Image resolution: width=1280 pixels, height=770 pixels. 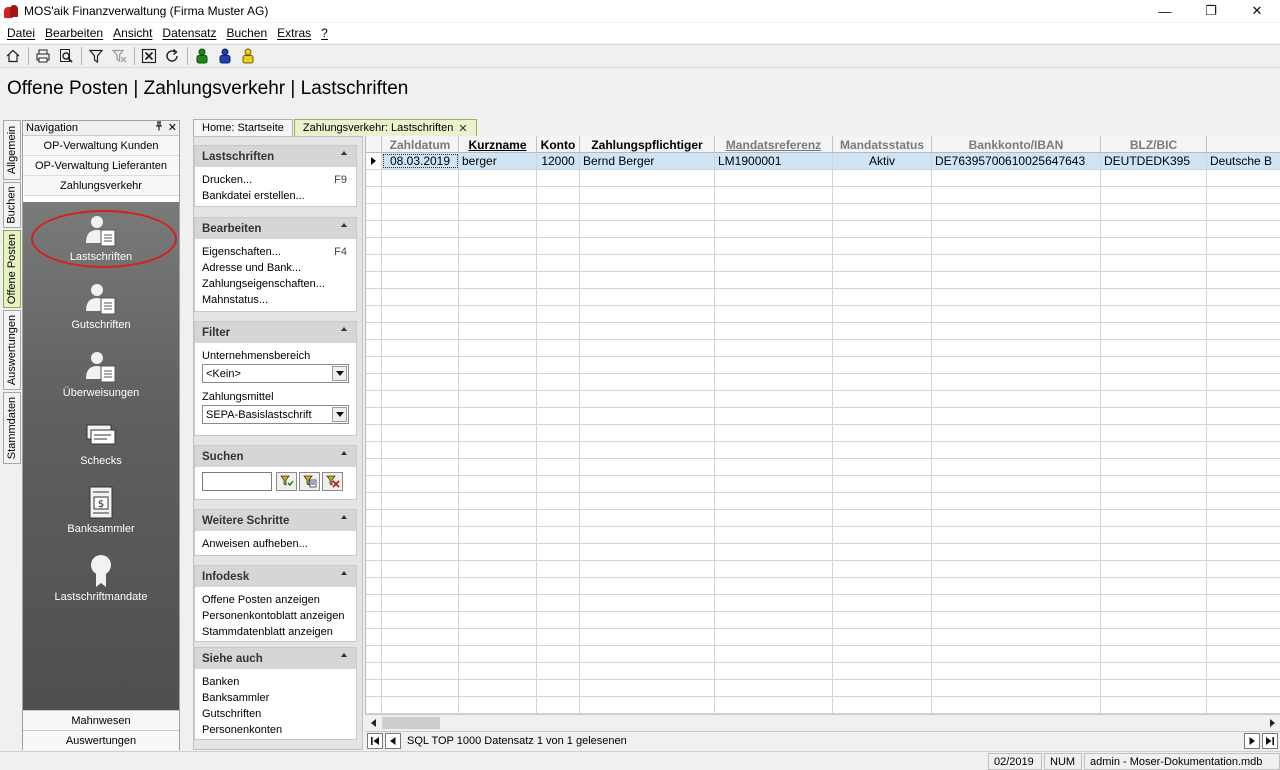 I want to click on nav-item-schecks: Schecks, so click(x=101, y=447).